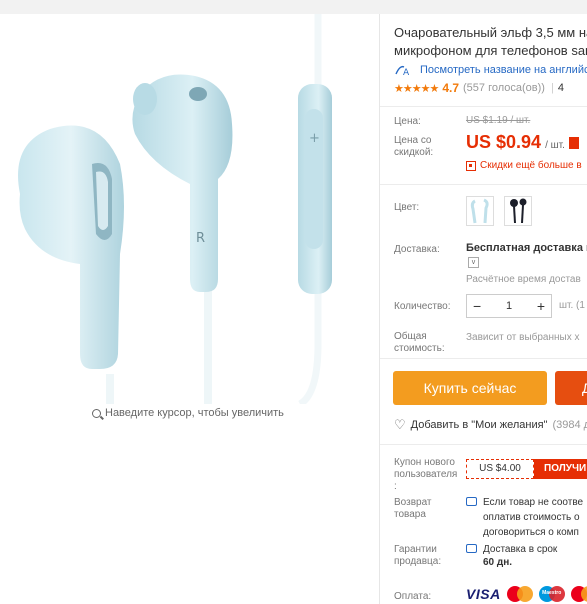 This screenshot has height=604, width=587. I want to click on returns-line1: Если товар не соотве, so click(533, 502).